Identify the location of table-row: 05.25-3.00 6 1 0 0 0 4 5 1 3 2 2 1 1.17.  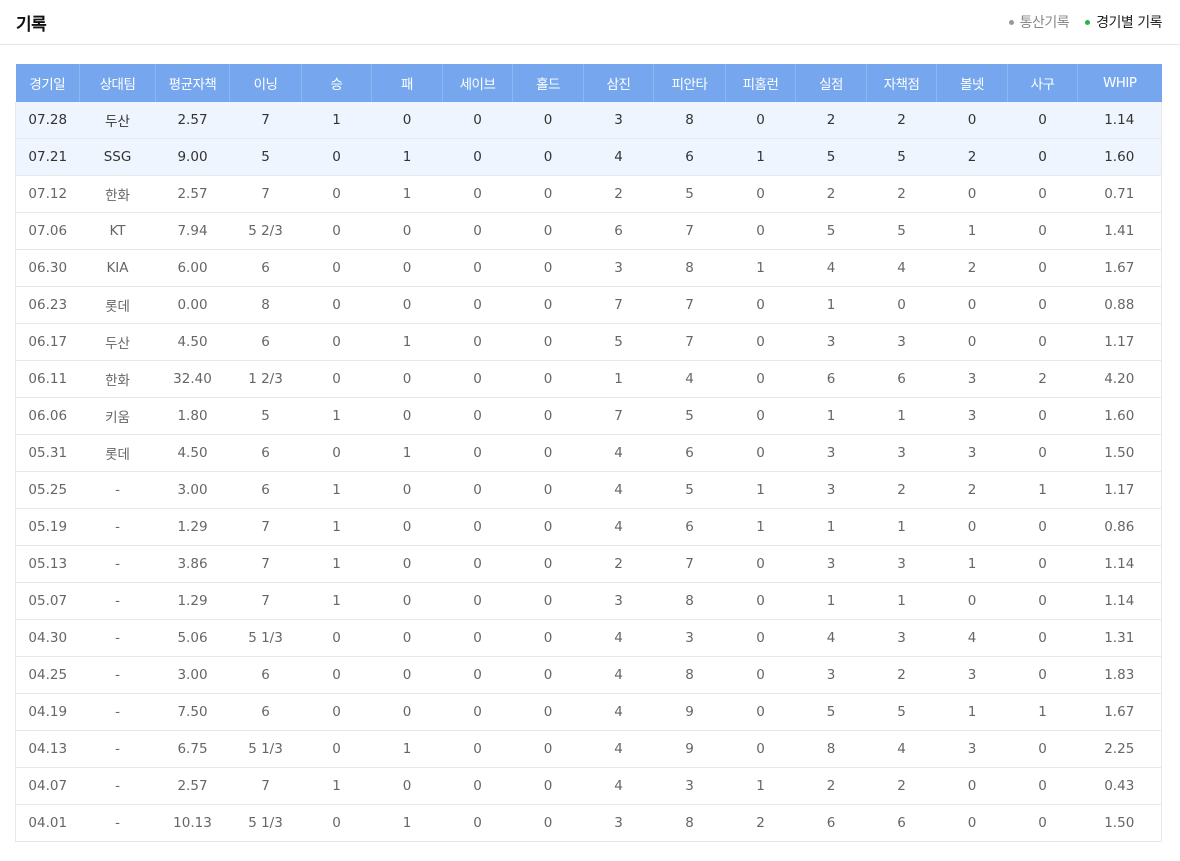
(588, 490).